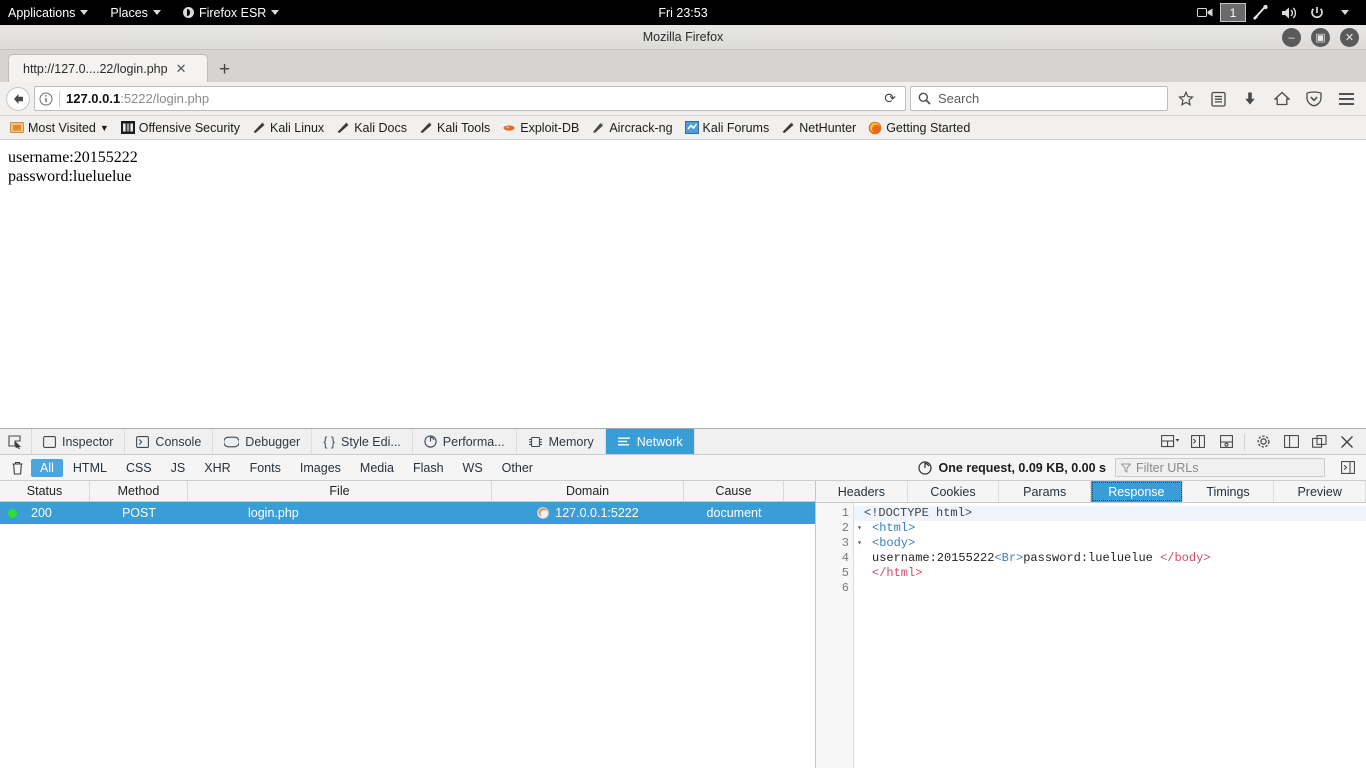  I want to click on separate-window-icon, so click(1319, 442).